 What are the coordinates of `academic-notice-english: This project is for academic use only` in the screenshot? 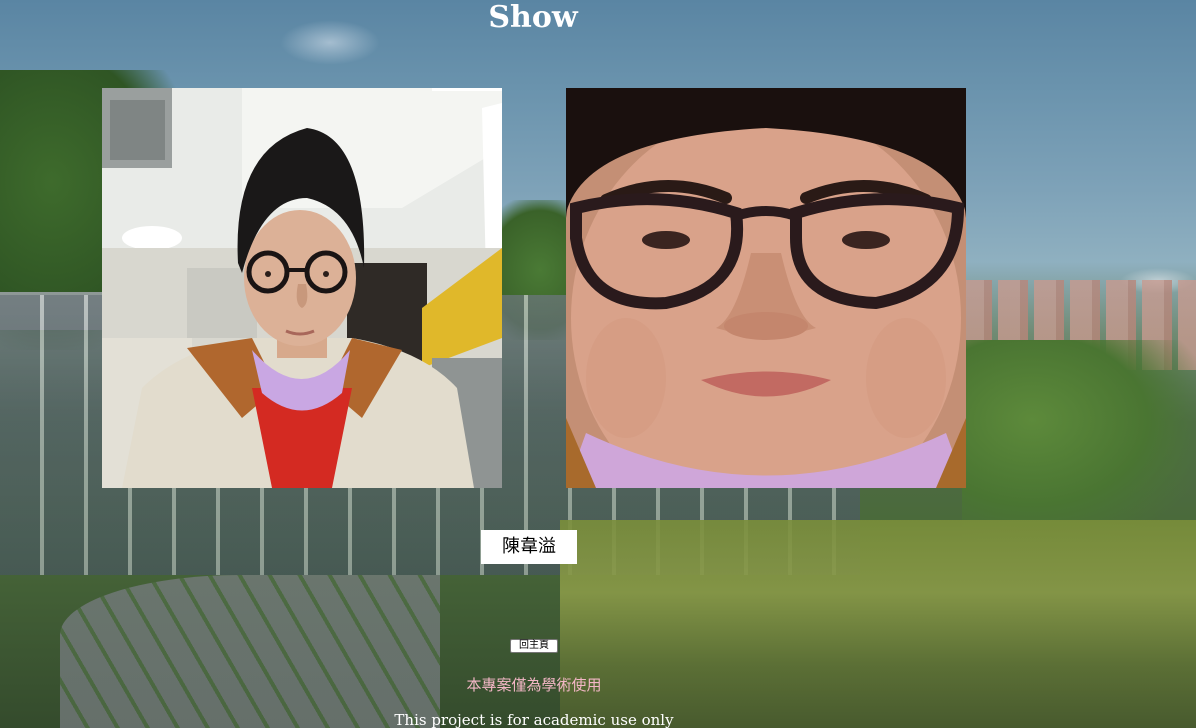 It's located at (534, 719).